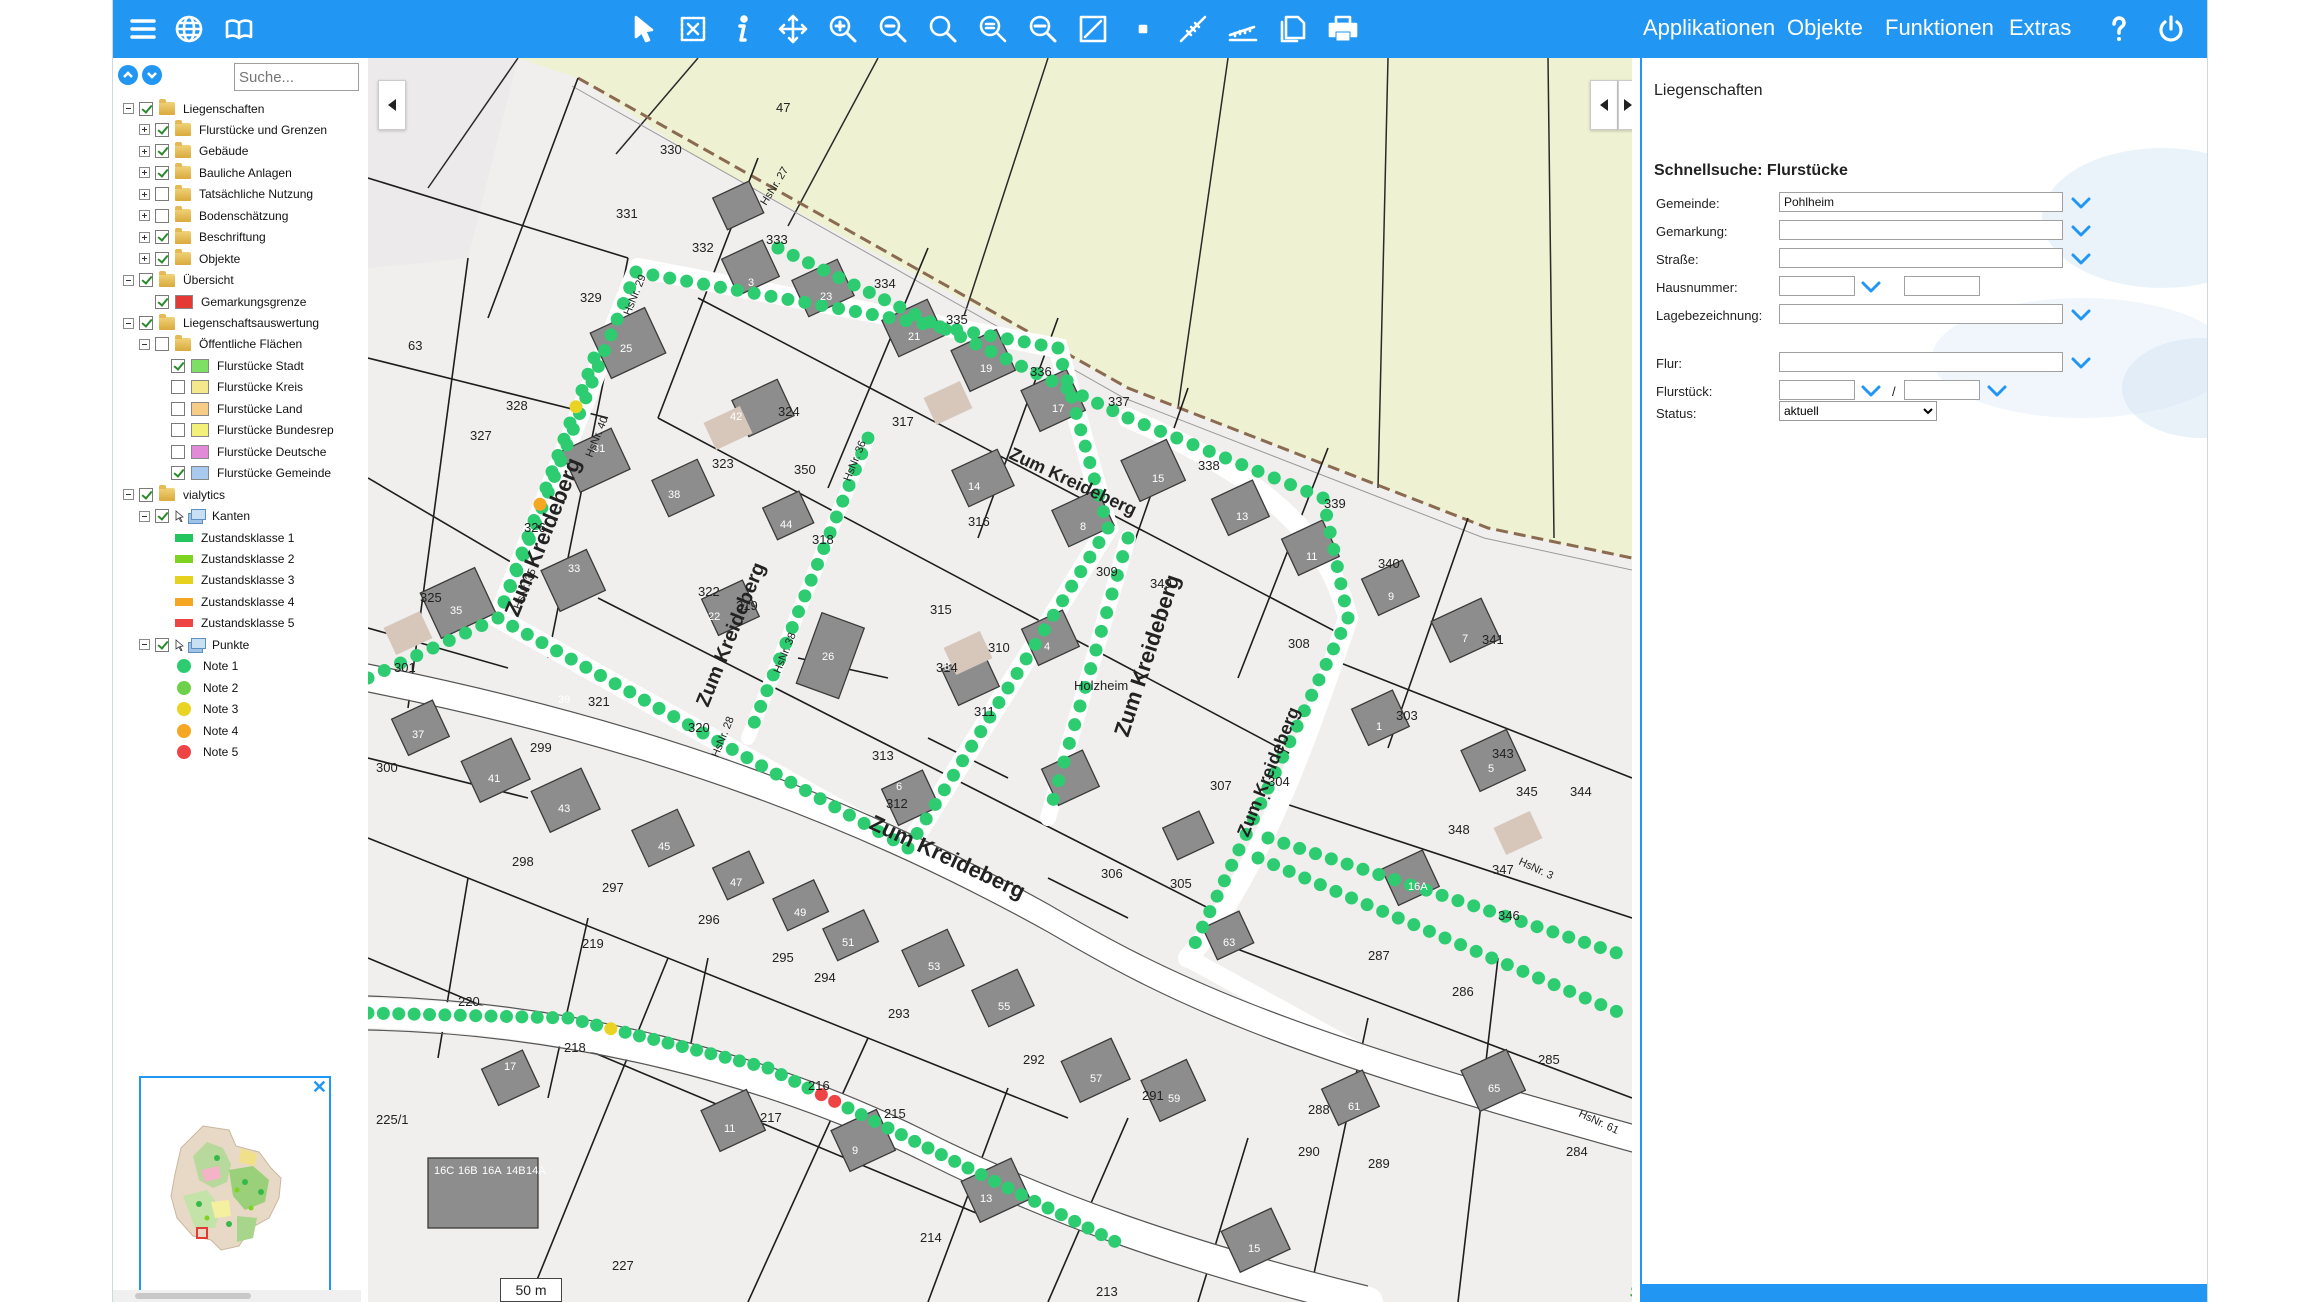 Image resolution: width=2316 pixels, height=1302 pixels. What do you see at coordinates (189, 29) in the screenshot?
I see `globe-icon` at bounding box center [189, 29].